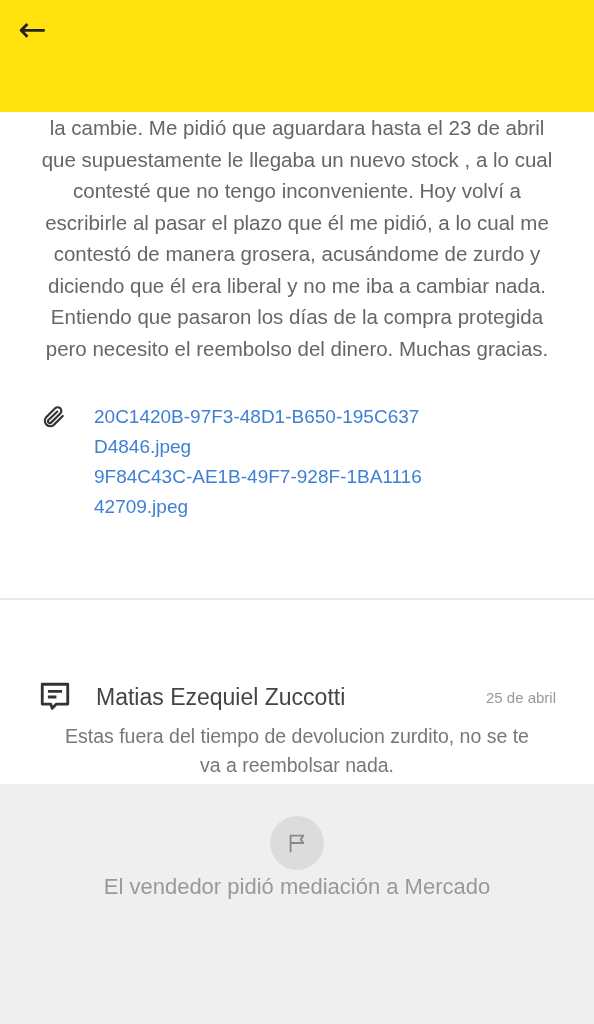  What do you see at coordinates (259, 432) in the screenshot?
I see `attachment-link: 20C1420B-97F3-48D1-B650-195C637D4846.jpeg` at bounding box center [259, 432].